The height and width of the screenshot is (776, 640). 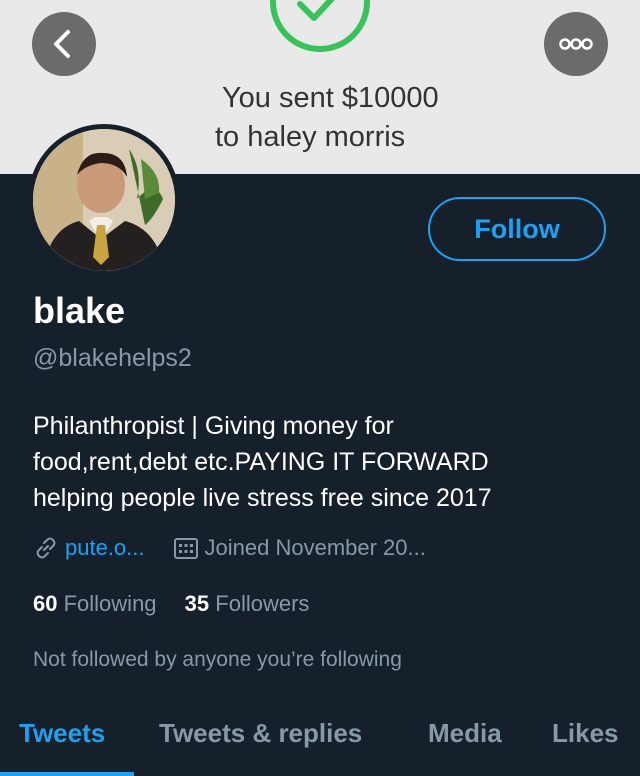 I want to click on profile-name: blake, so click(x=79, y=310).